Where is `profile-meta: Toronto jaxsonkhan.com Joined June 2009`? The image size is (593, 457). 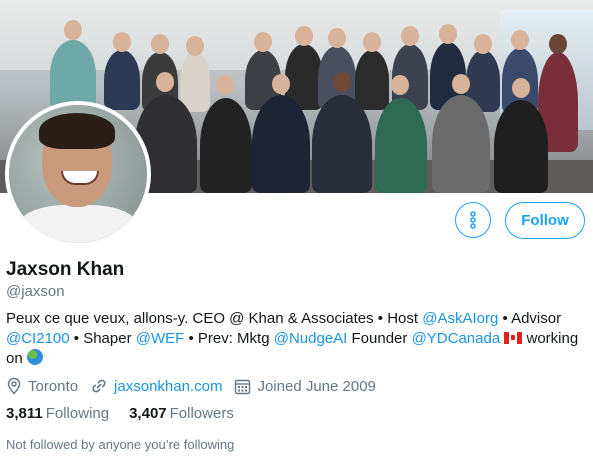 profile-meta: Toronto jaxsonkhan.com Joined June 2009 is located at coordinates (197, 386).